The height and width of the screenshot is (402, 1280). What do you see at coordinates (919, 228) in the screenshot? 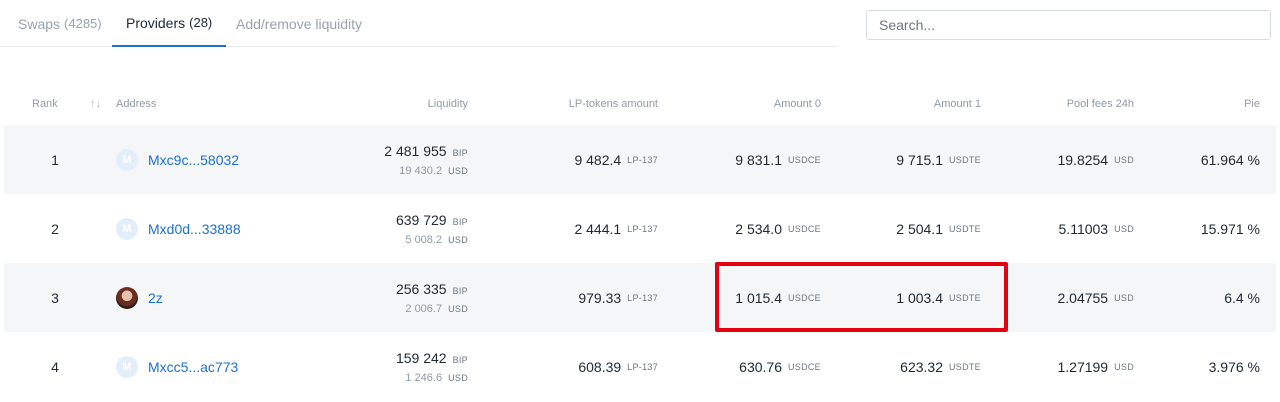
I see `amount1-value: 2 504.1` at bounding box center [919, 228].